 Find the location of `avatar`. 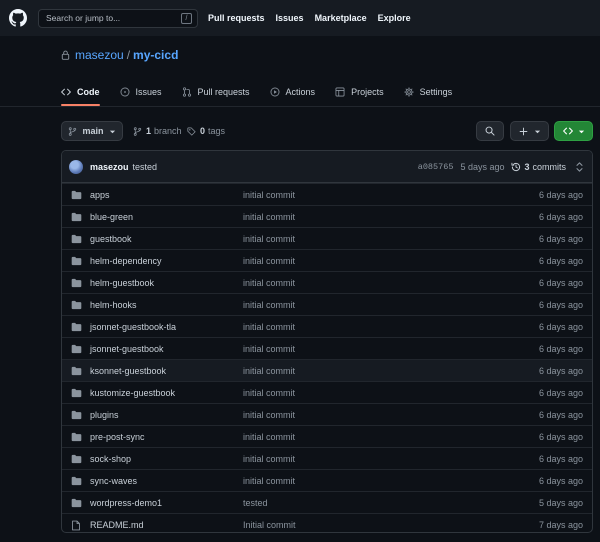

avatar is located at coordinates (76, 166).